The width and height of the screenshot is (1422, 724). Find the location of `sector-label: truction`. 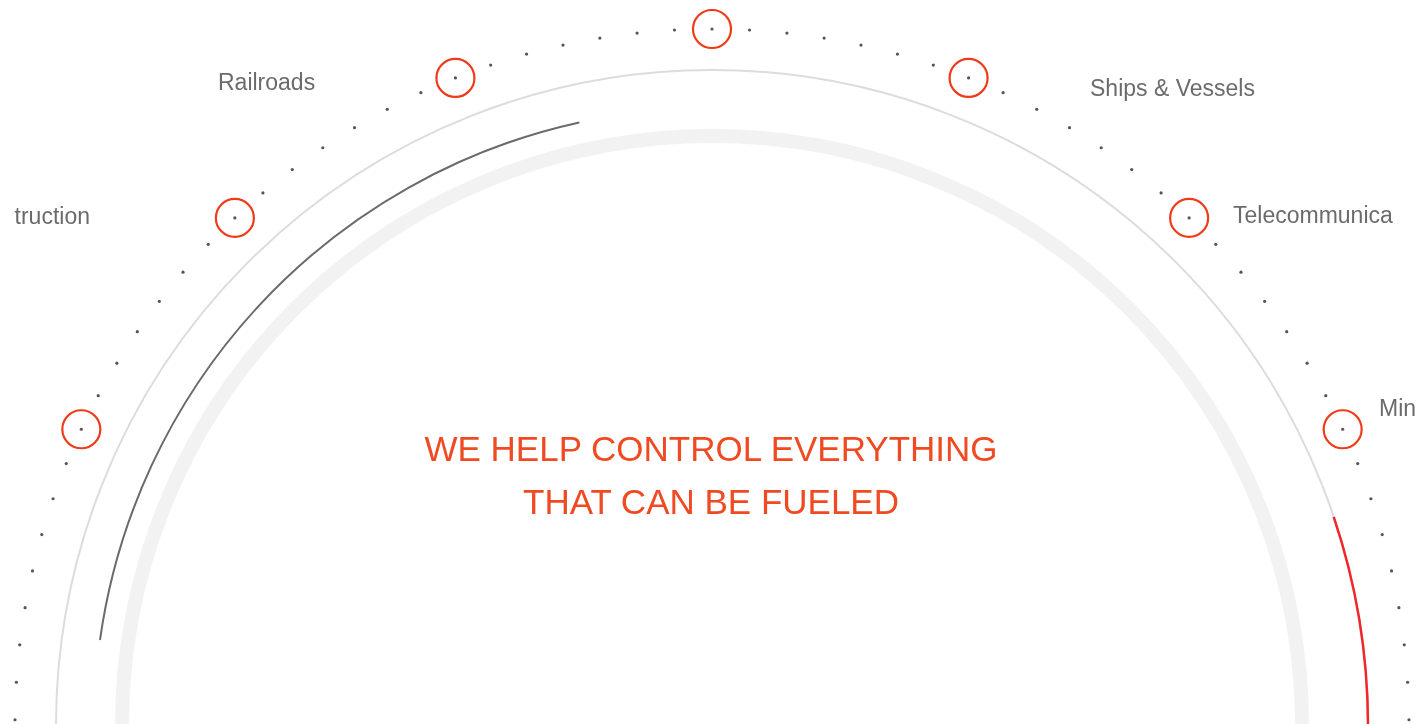

sector-label: truction is located at coordinates (52, 216).